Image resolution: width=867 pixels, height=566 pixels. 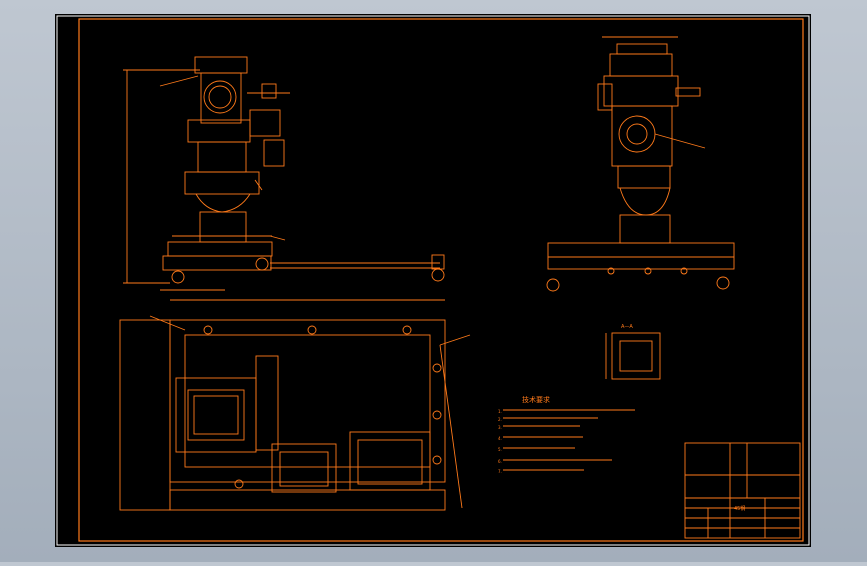 I want to click on section-label: A—A, so click(x=627, y=327).